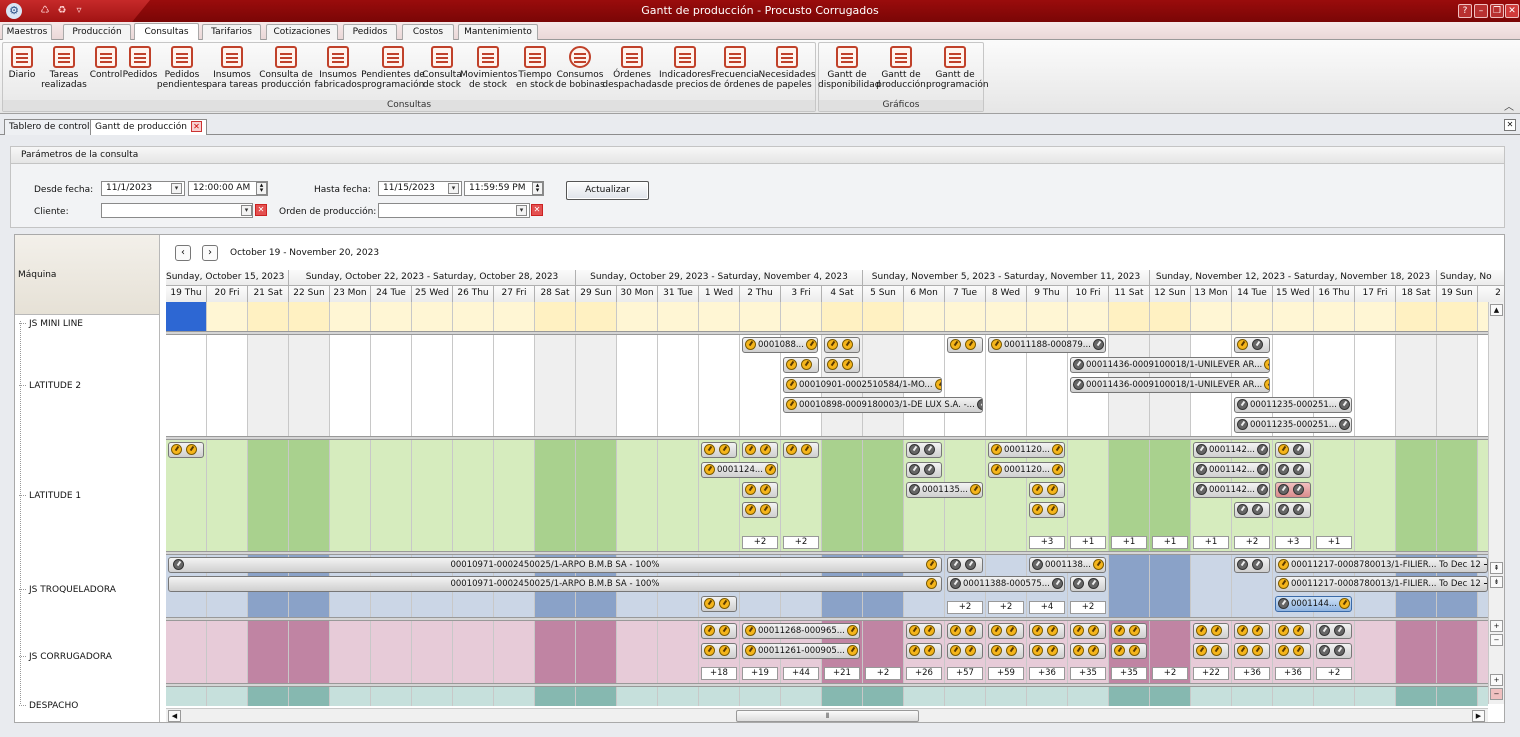 The image size is (1520, 737). Describe the element at coordinates (210, 253) in the screenshot. I see `next-icon: ›` at that location.